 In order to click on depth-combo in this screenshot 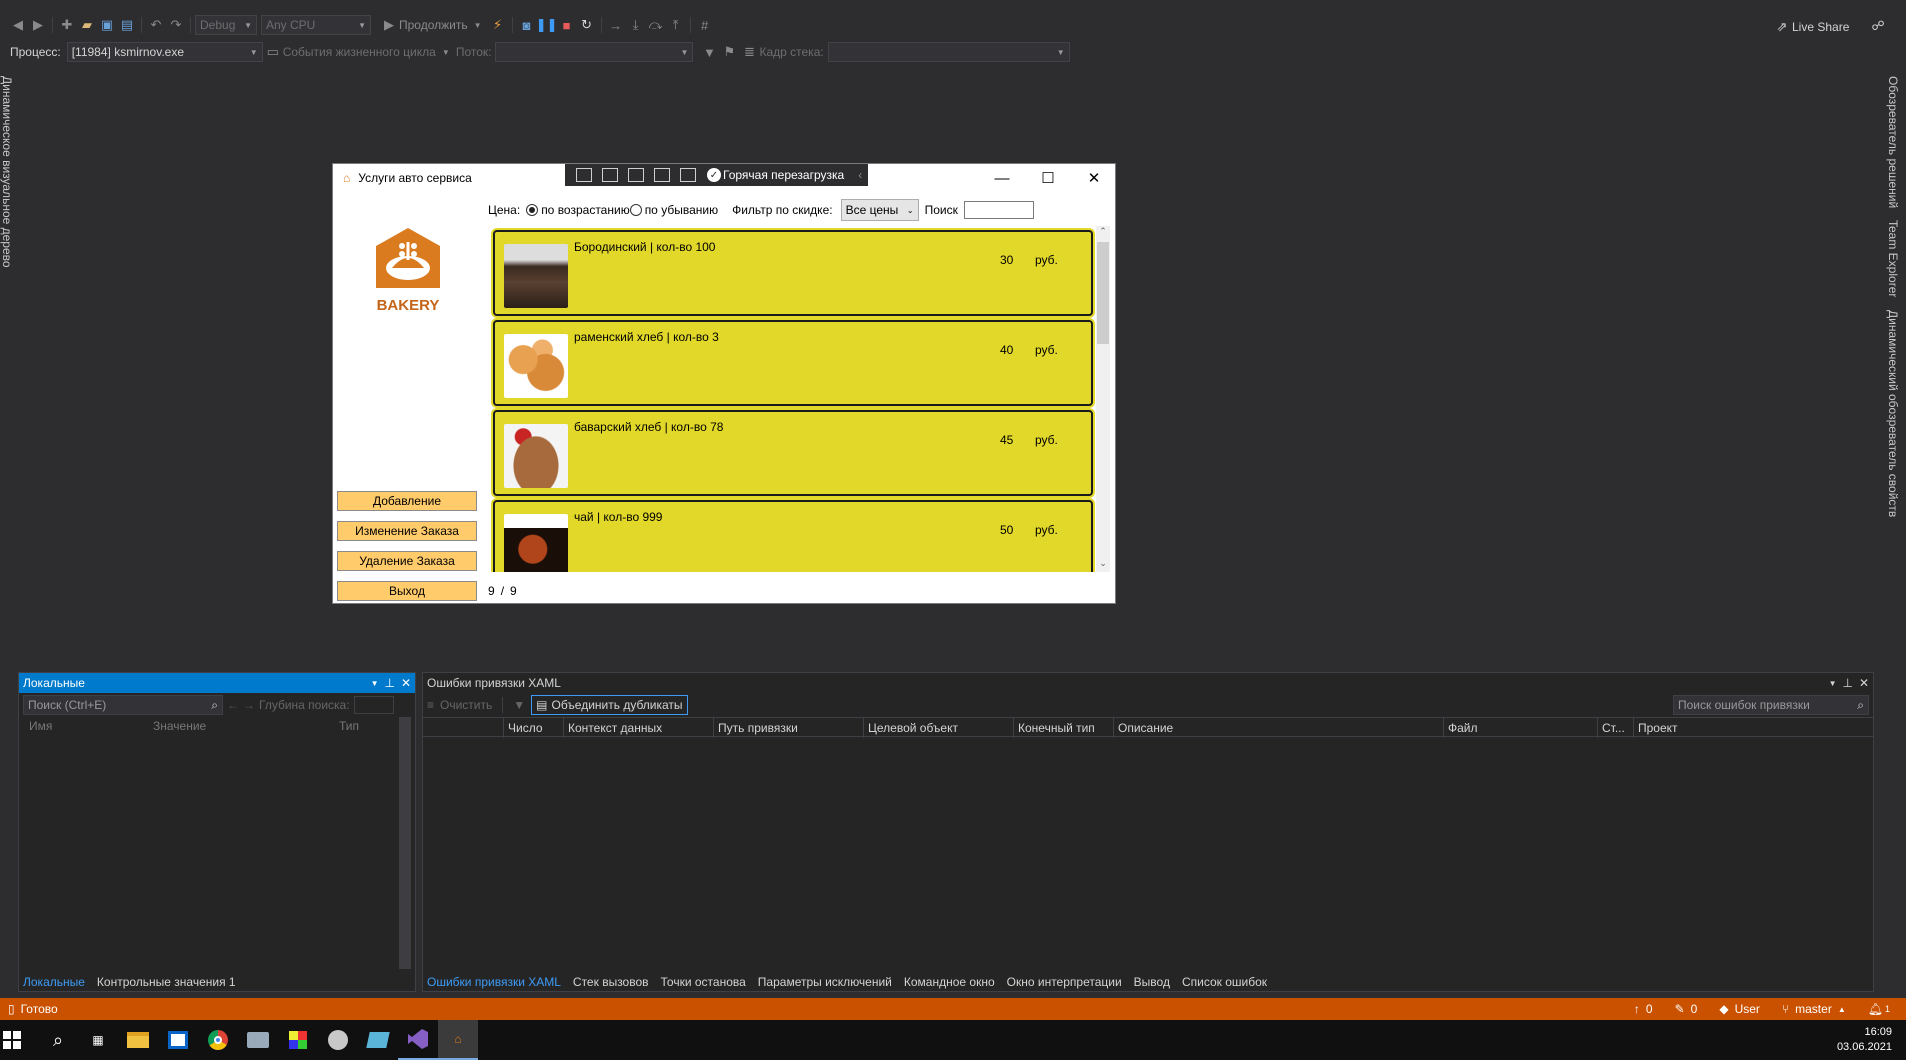, I will do `click(373, 705)`.